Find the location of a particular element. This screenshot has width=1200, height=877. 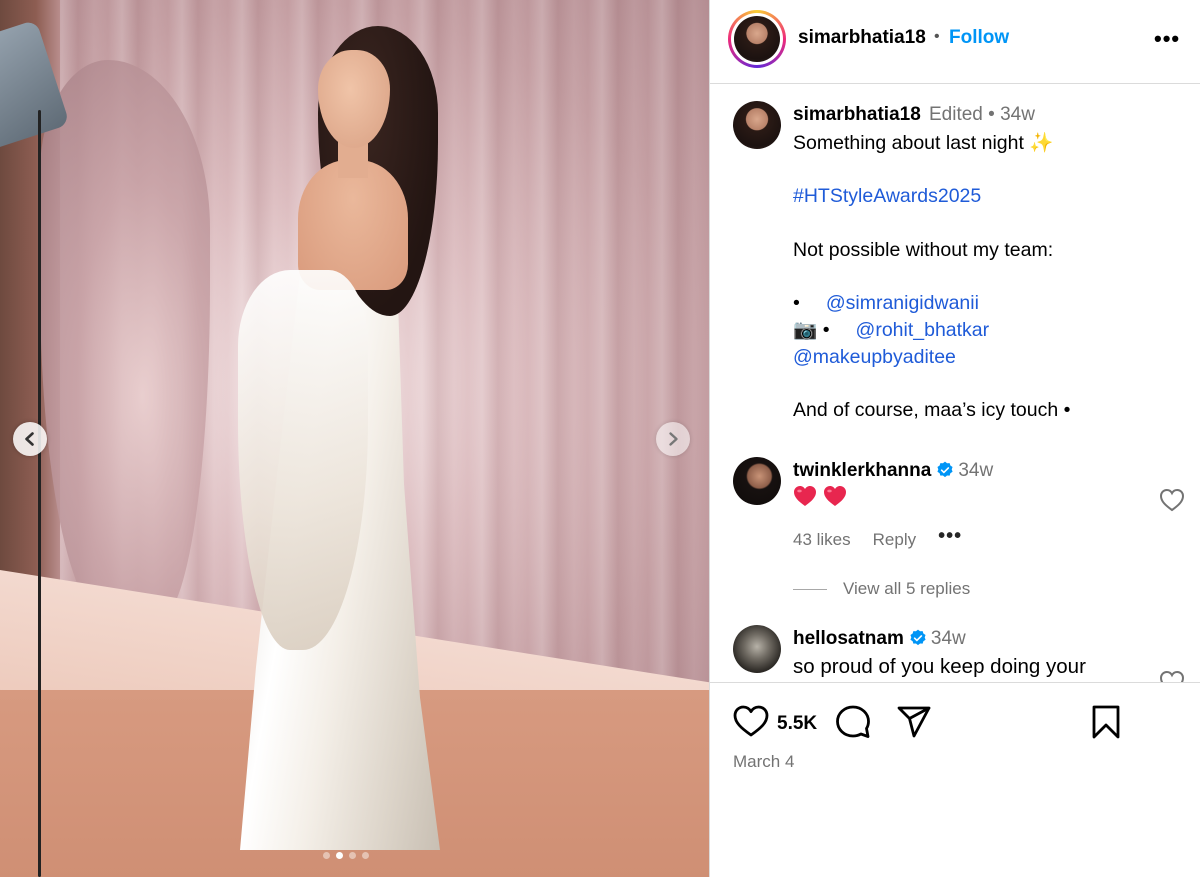

comment-author: twinklerkhanna 34w is located at coordinates (893, 471).